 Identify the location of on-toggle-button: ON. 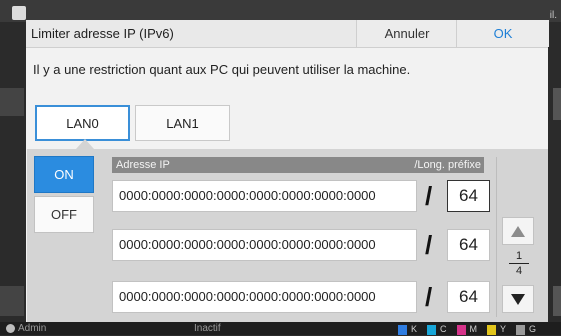
(64, 174).